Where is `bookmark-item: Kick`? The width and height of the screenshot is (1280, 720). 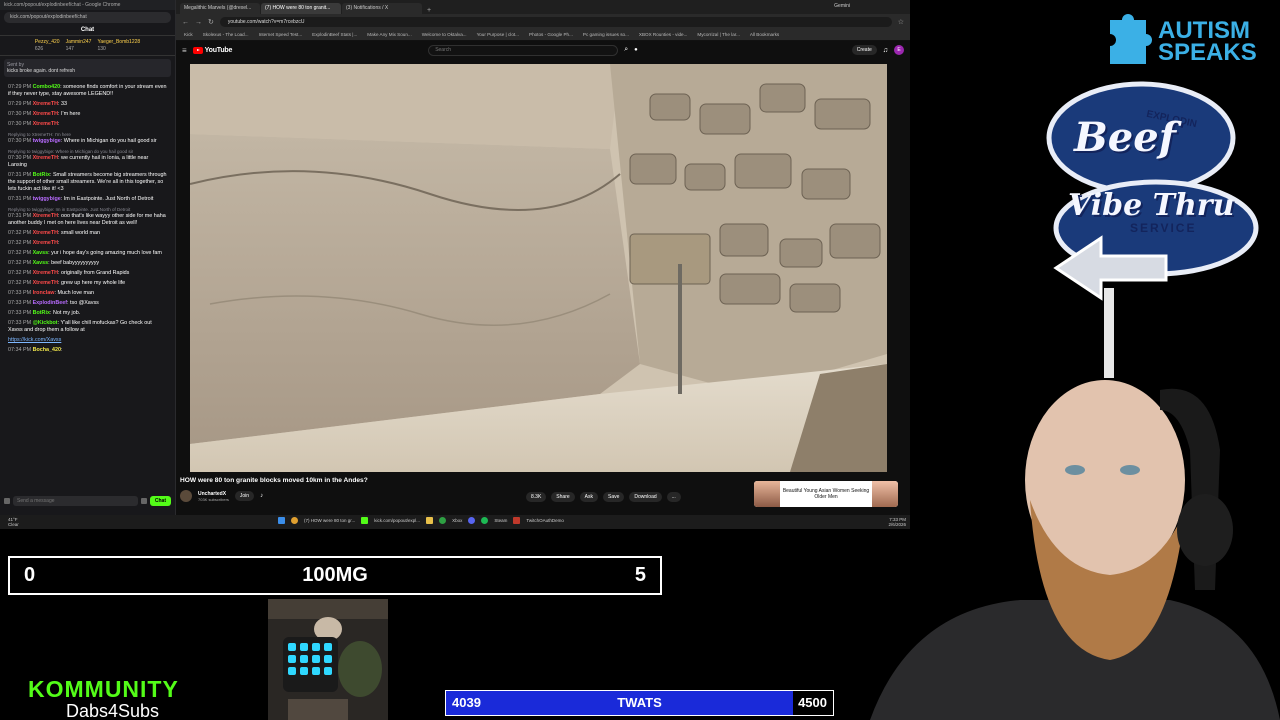
bookmark-item: Kick is located at coordinates (188, 35).